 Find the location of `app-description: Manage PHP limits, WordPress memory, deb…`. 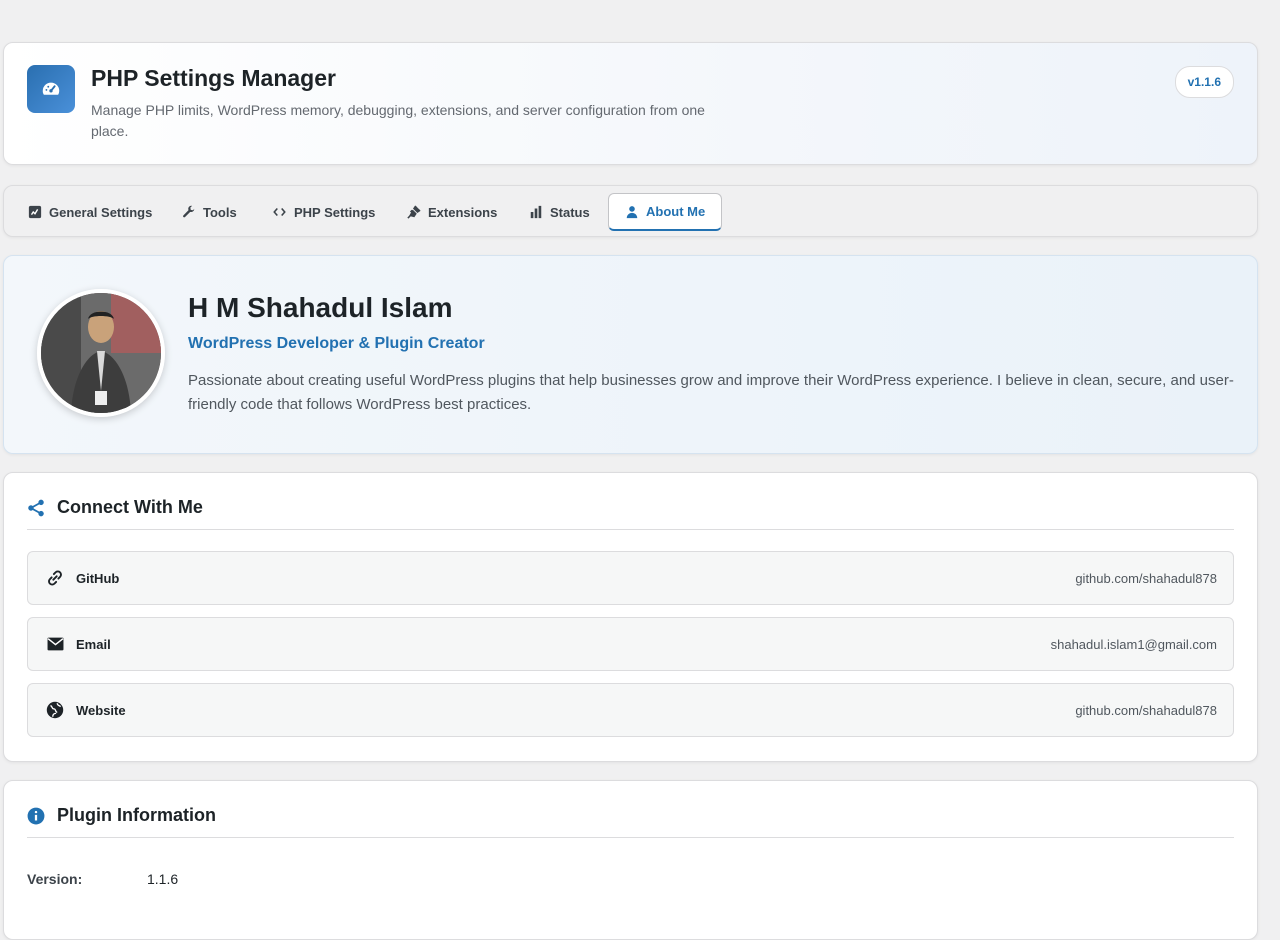

app-description: Manage PHP limits, WordPress memory, deb… is located at coordinates (398, 120).